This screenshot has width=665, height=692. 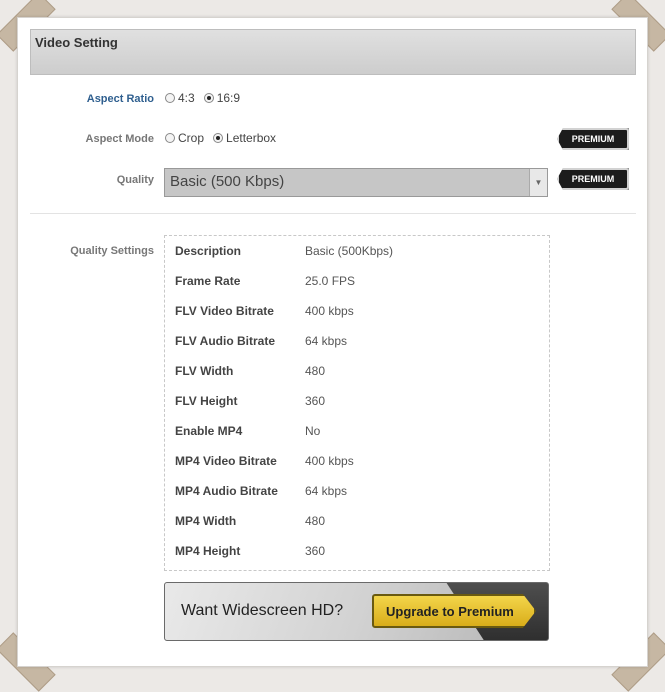 I want to click on quality-select: Basic (500 Kbps) ▼, so click(x=356, y=182).